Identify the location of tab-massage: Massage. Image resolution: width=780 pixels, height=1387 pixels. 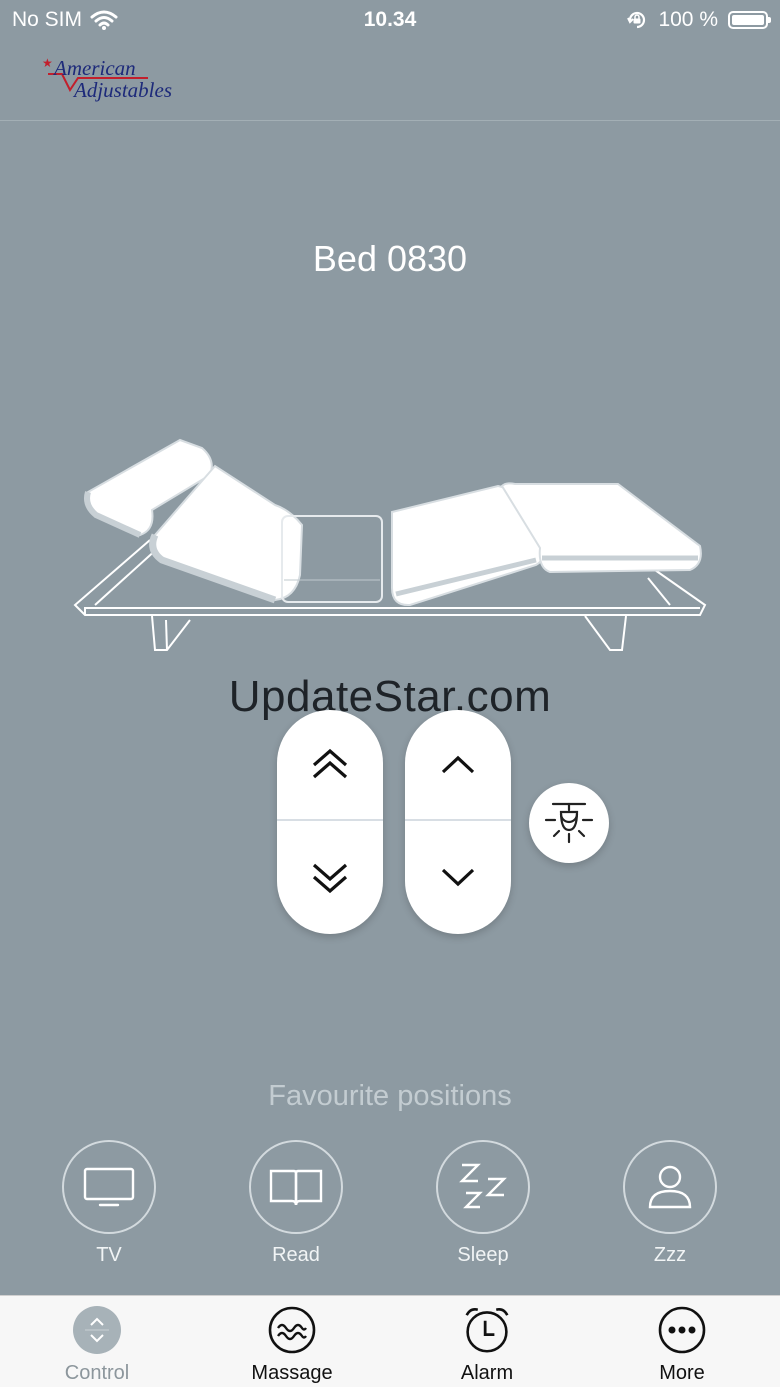
(292, 1345).